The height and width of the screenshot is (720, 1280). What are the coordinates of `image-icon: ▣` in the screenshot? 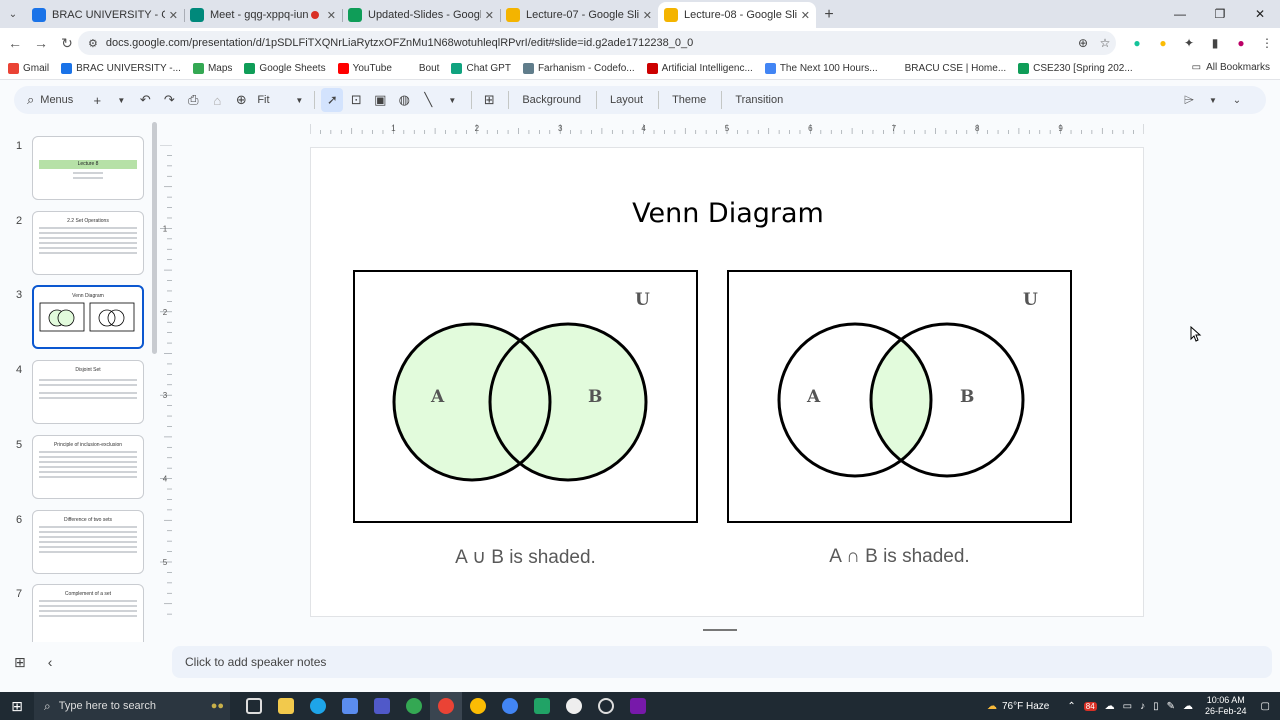 It's located at (380, 100).